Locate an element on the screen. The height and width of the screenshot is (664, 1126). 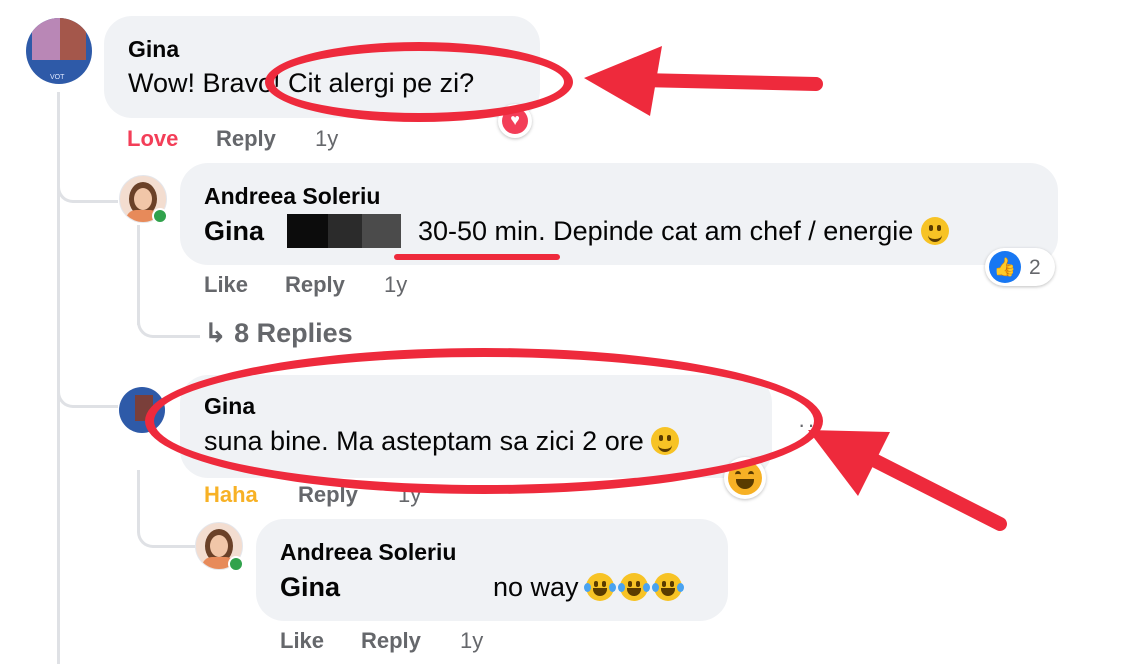
comment-author: Gina is located at coordinates (153, 49).